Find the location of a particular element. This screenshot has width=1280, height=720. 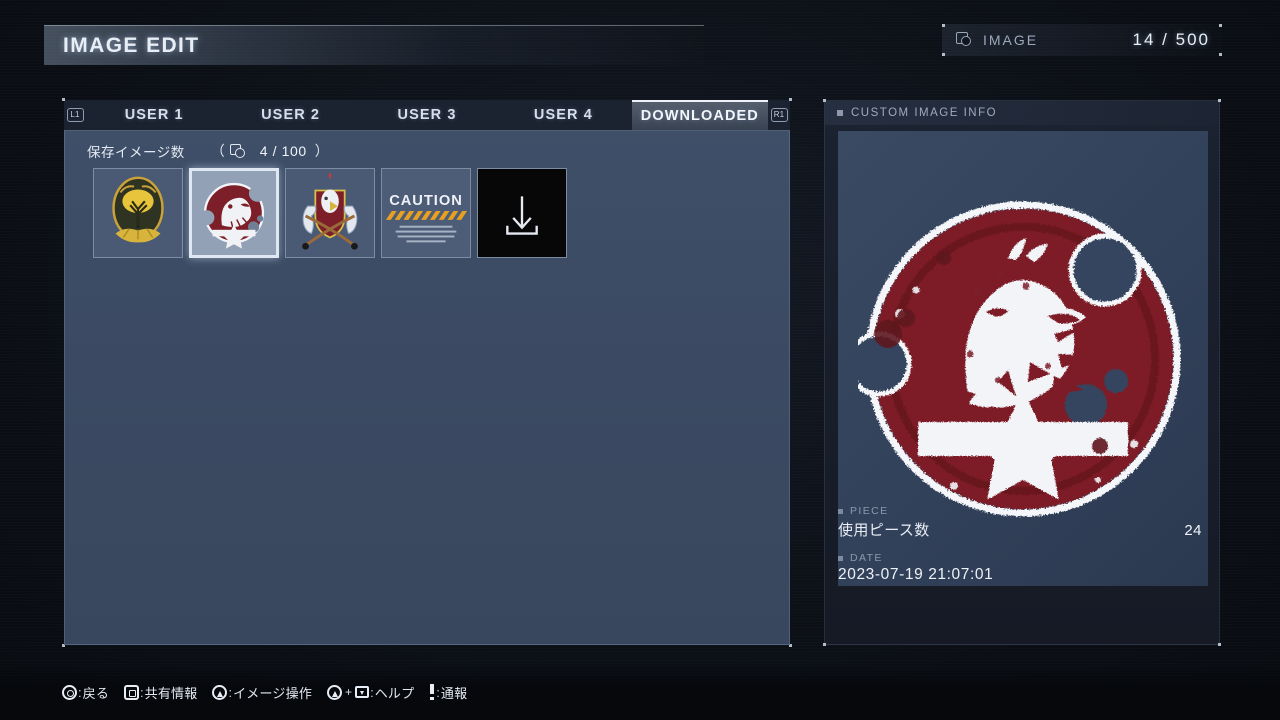

plus-sign: + is located at coordinates (349, 692).